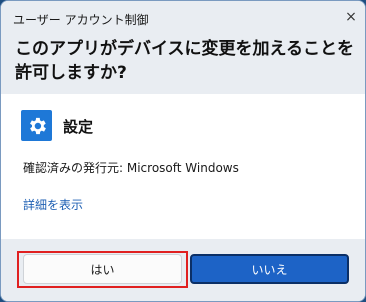 This screenshot has width=366, height=302. I want to click on dialog-title: ユーザー アカウント制御, so click(81, 20).